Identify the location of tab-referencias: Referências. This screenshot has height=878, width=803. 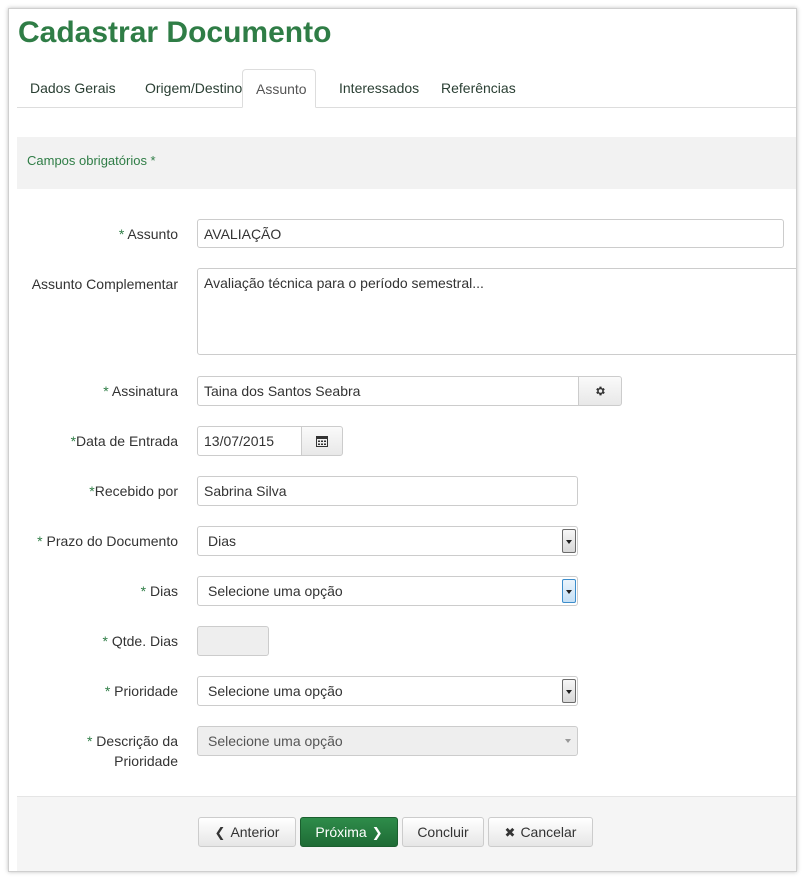
(478, 88).